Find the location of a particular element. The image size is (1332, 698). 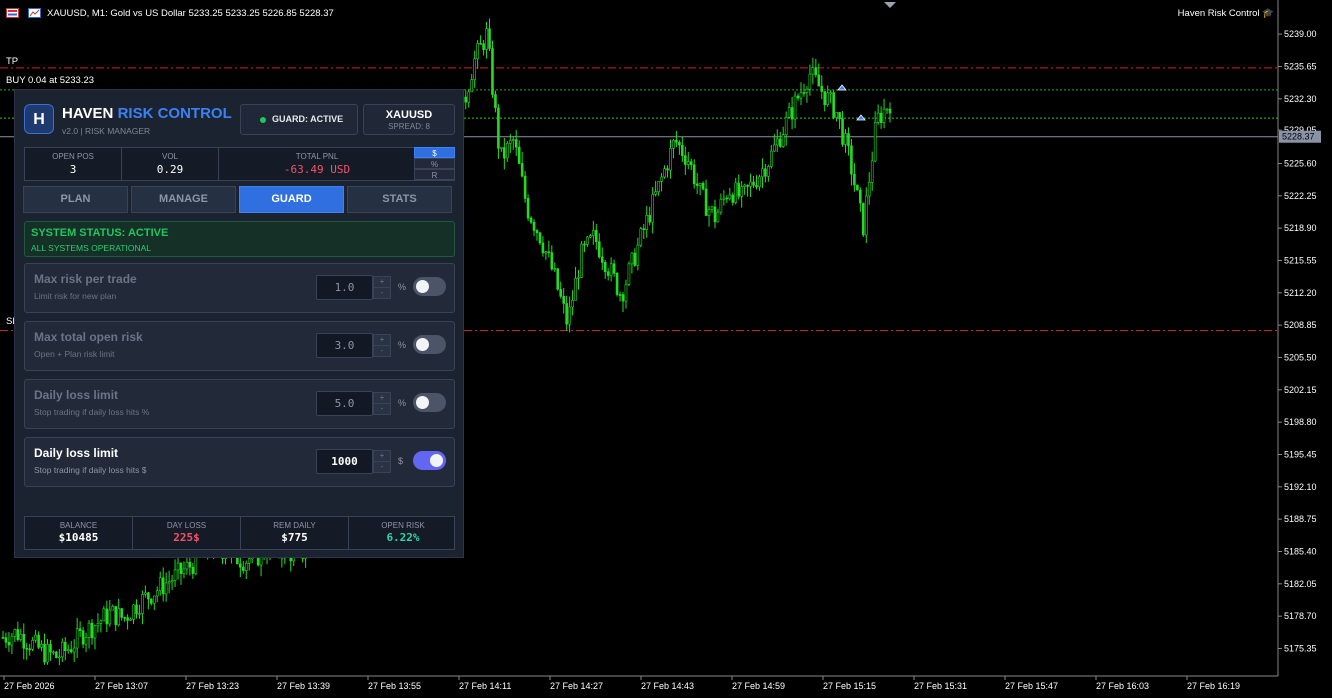

unit-dollar-button: $ is located at coordinates (434, 152).